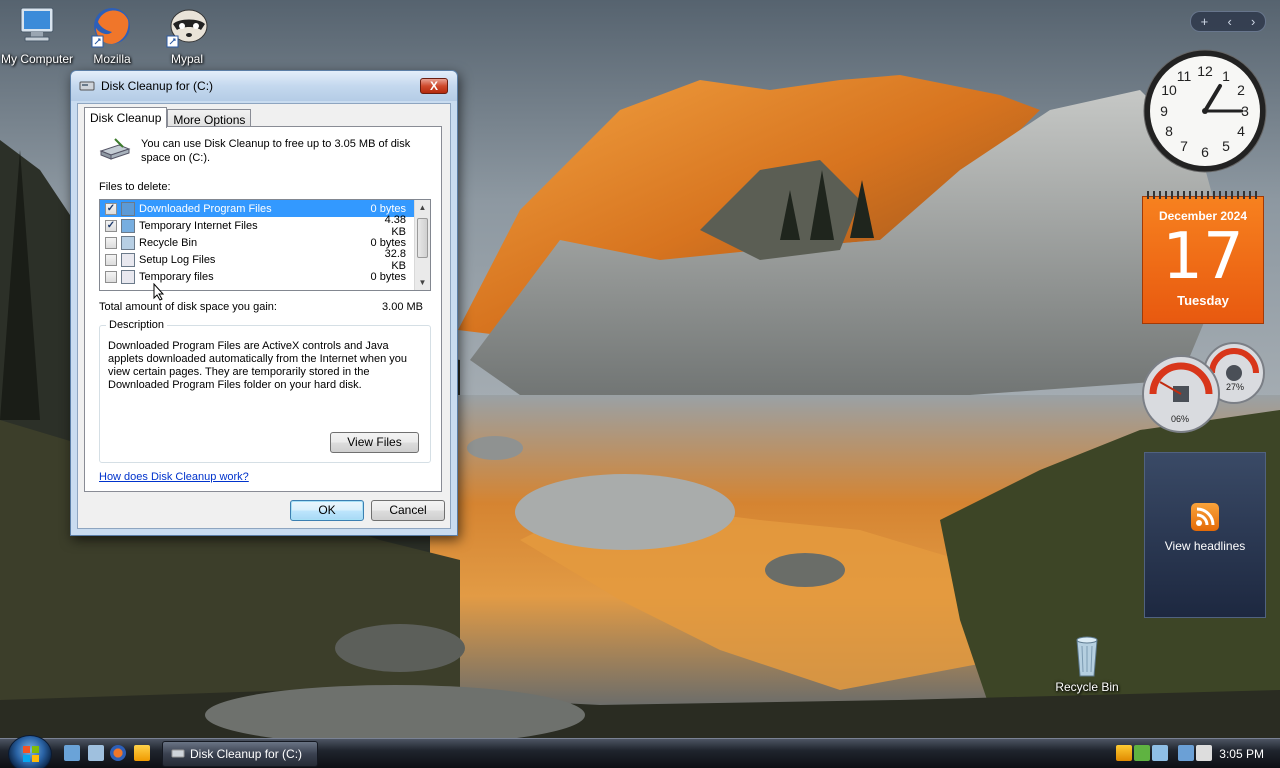 The width and height of the screenshot is (1280, 768). I want to click on svg-text: 5, so click(1226, 146).